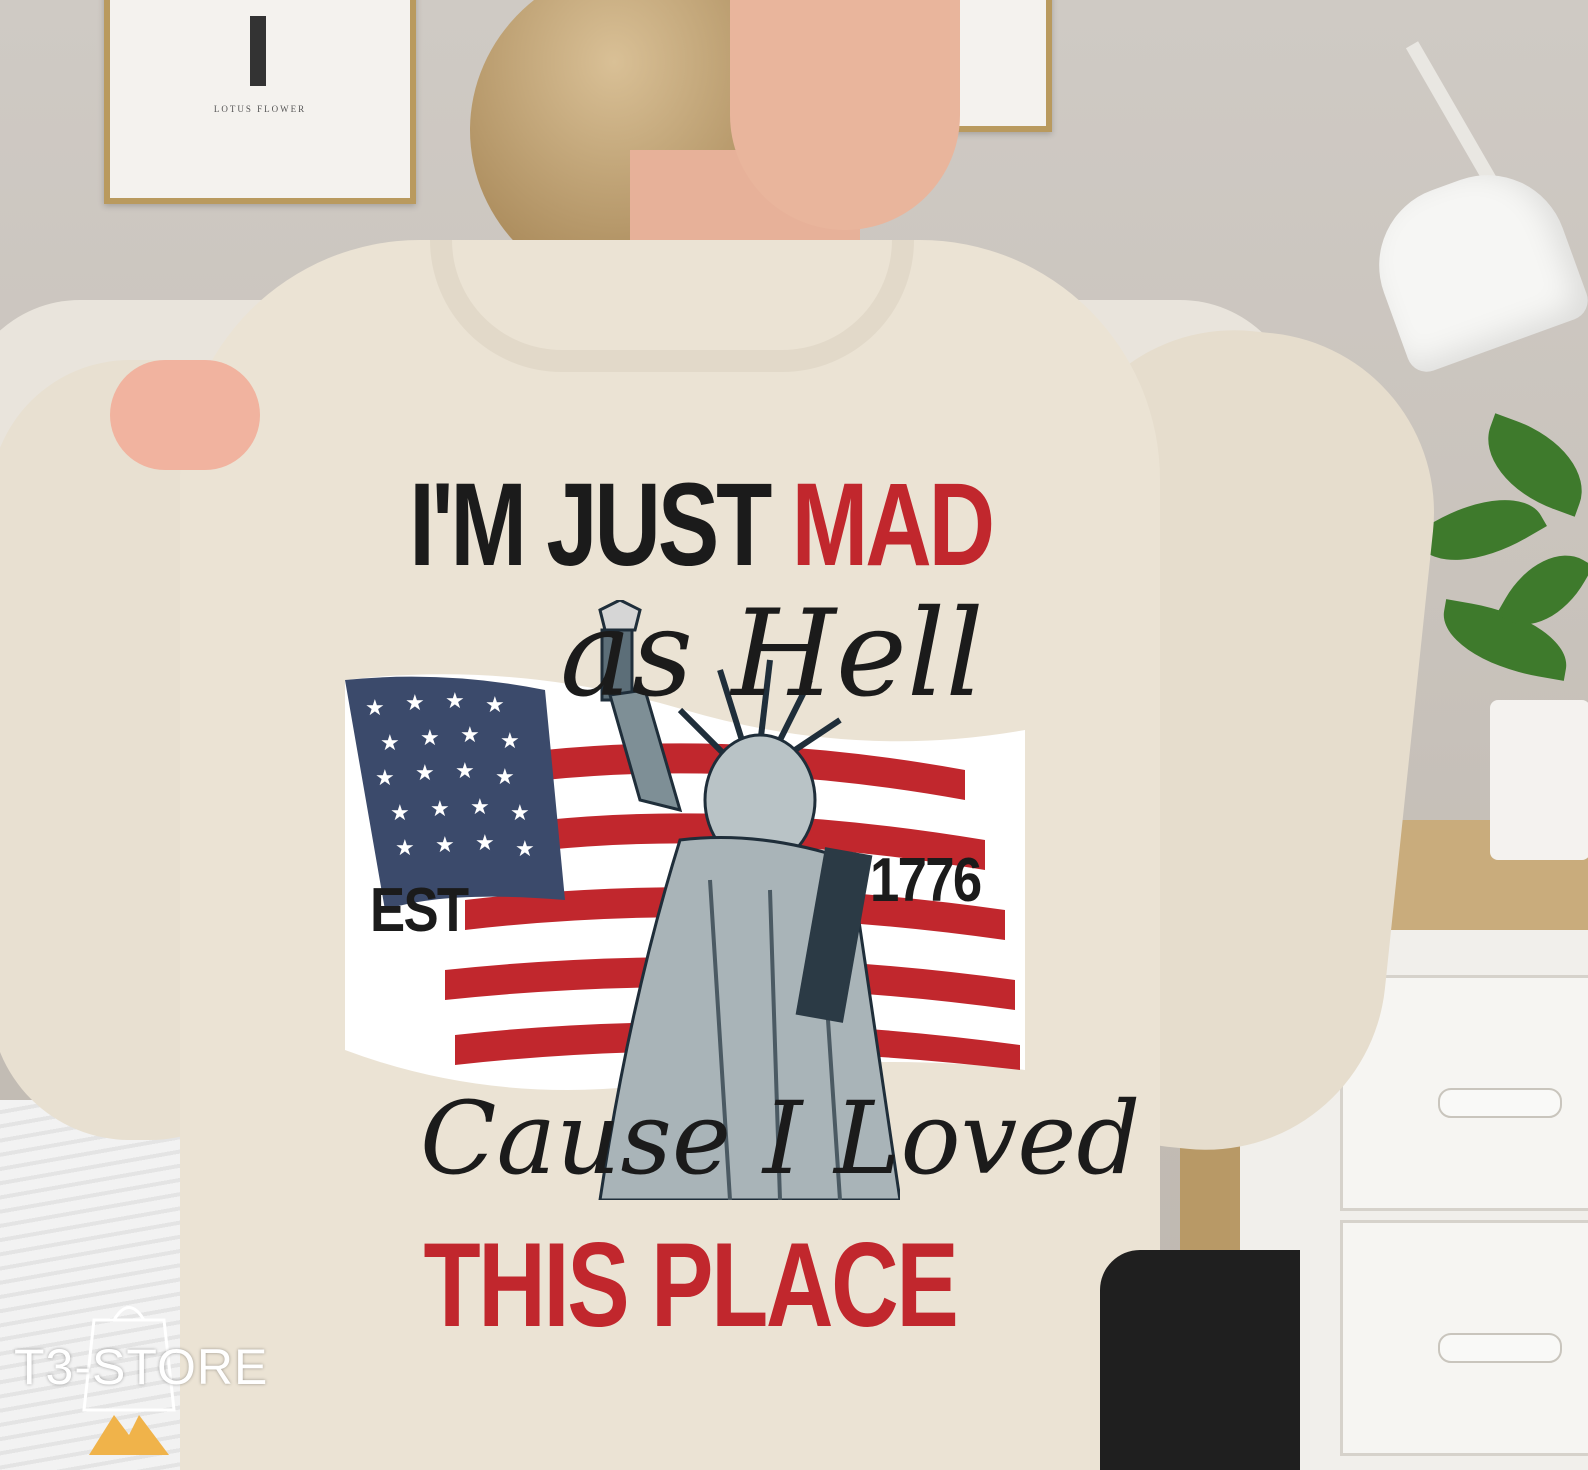  I want to click on face, so click(845, 115).